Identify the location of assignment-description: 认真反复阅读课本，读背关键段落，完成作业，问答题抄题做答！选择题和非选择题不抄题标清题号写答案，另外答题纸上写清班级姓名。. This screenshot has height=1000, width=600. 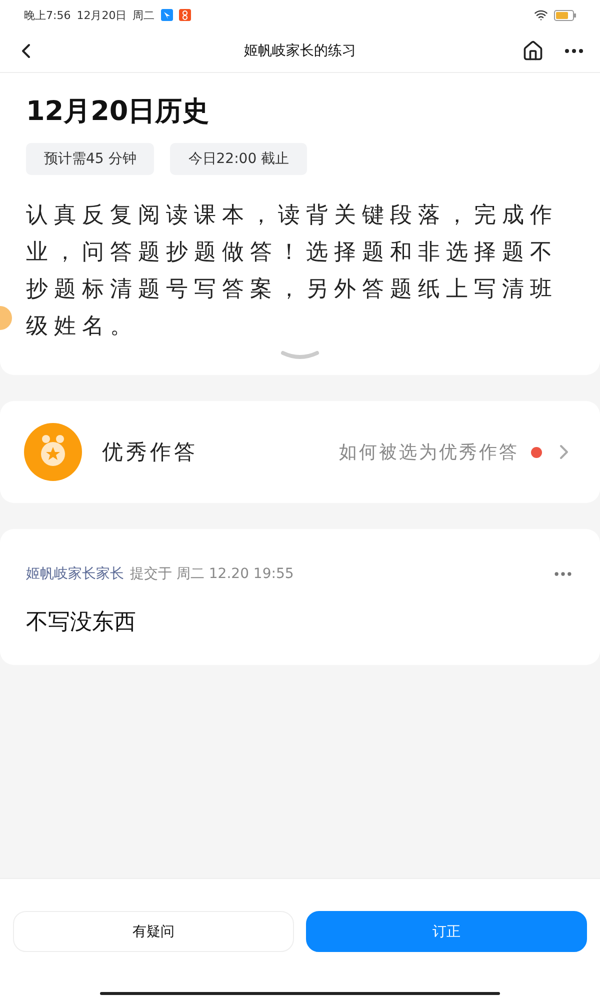
(292, 271).